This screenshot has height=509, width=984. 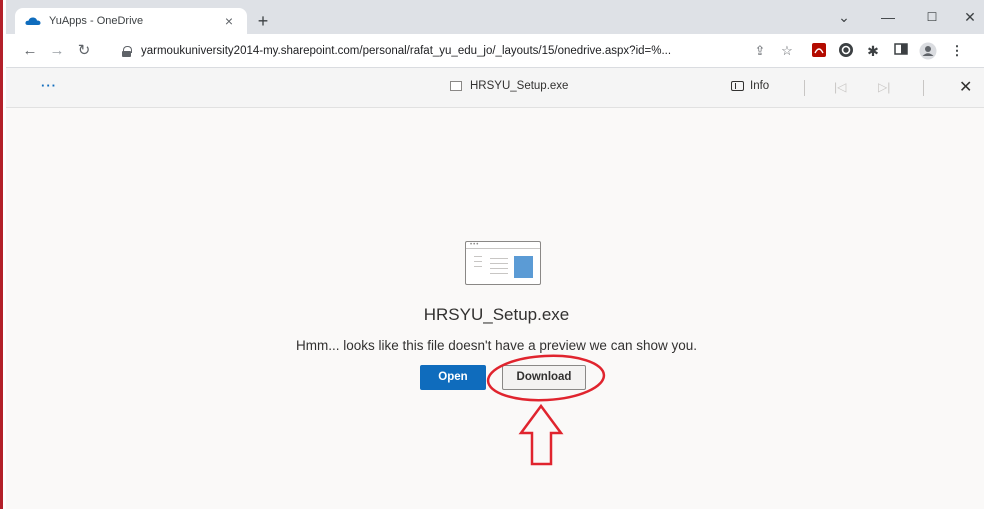 I want to click on open-button: Open, so click(x=453, y=377).